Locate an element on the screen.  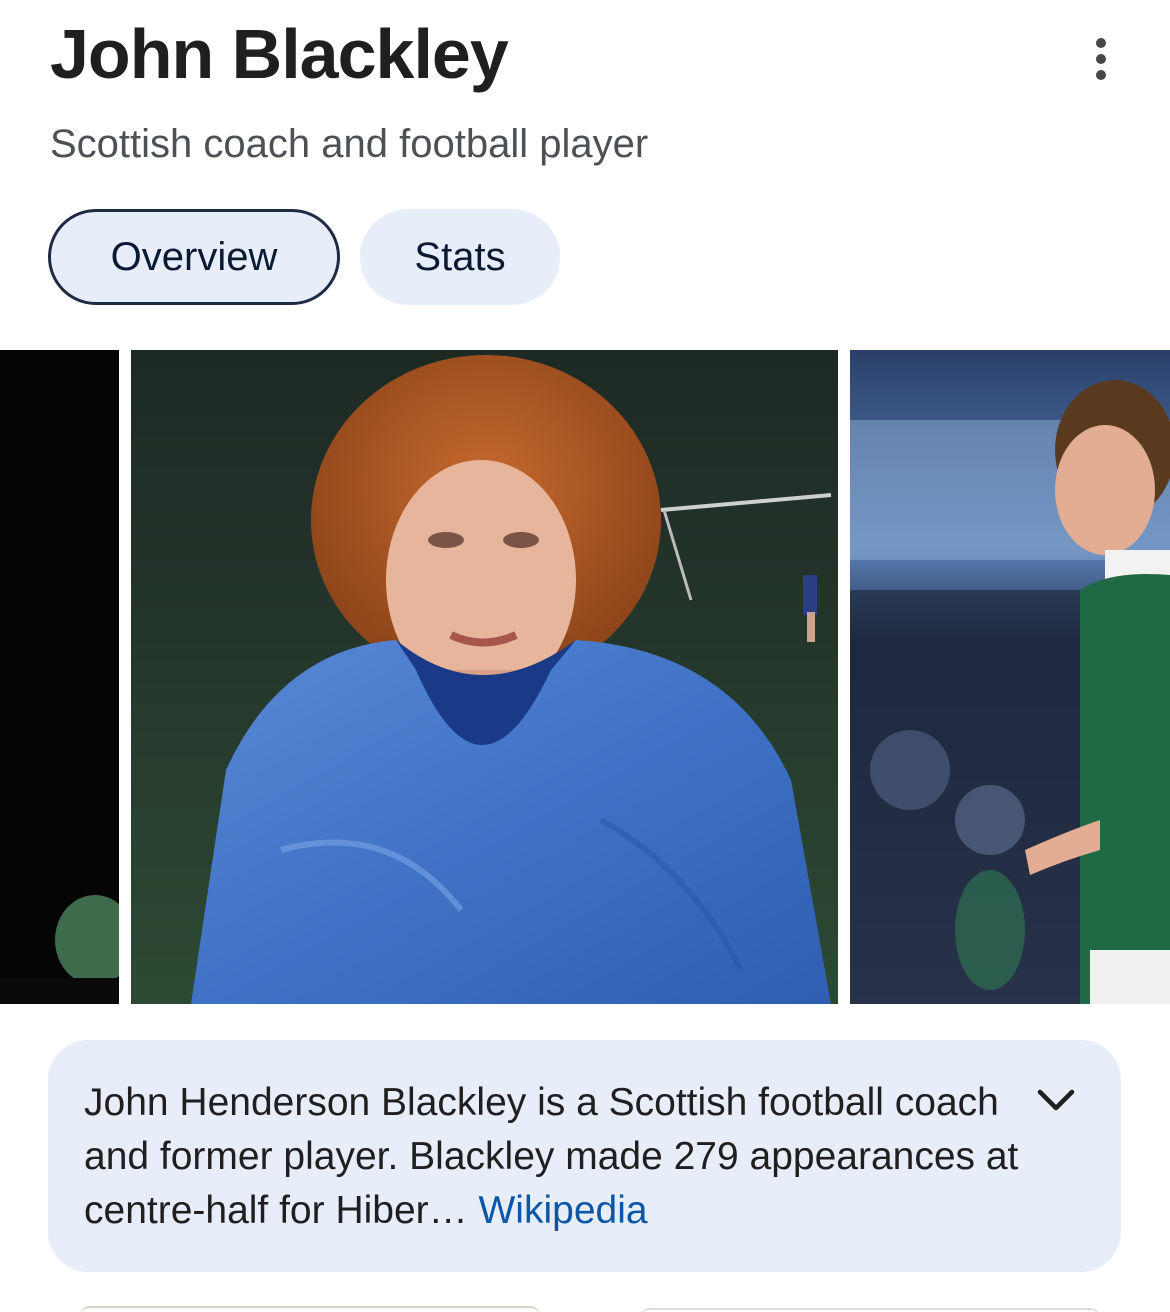
page-subtitle: Scottish coach and football player is located at coordinates (349, 144).